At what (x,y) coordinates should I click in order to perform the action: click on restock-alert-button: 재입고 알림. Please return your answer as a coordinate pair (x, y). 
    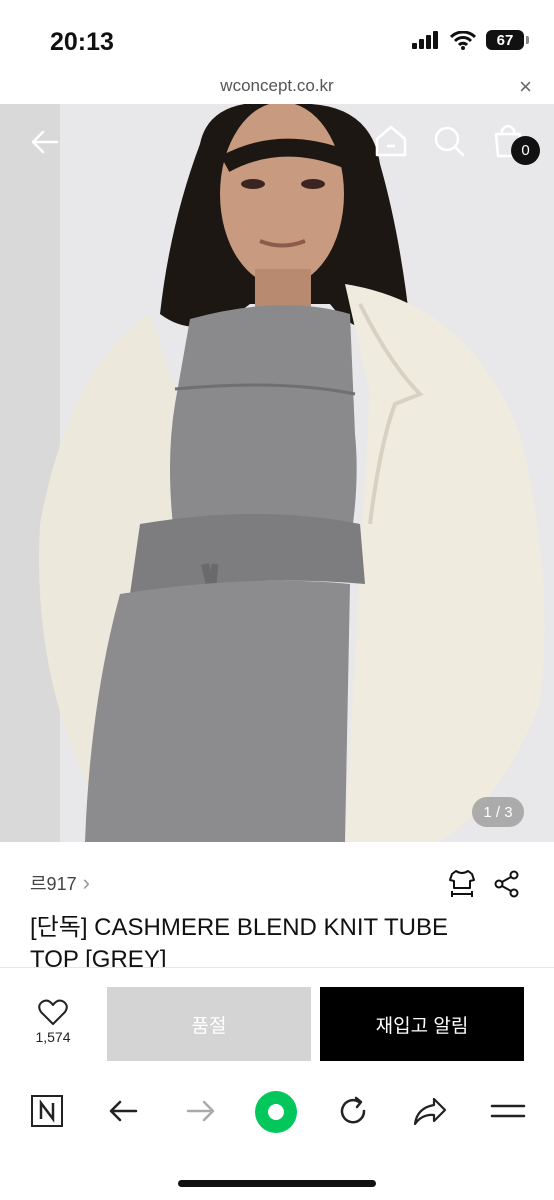
    Looking at the image, I should click on (422, 1024).